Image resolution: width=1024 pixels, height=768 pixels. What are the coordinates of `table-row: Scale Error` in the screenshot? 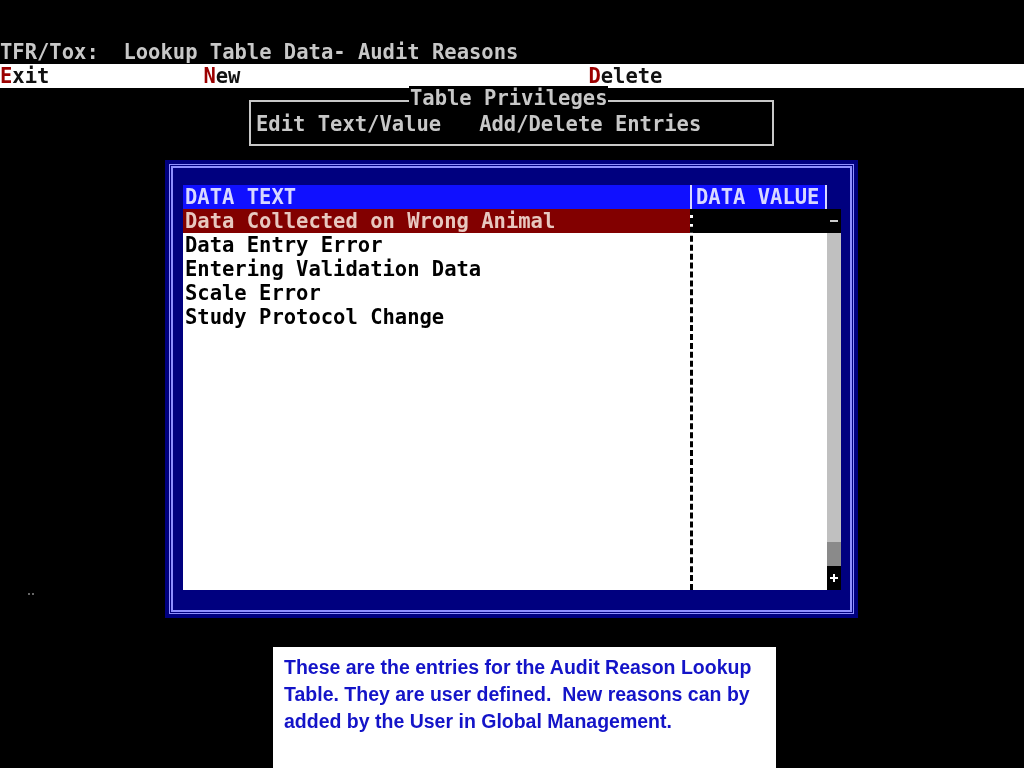 It's located at (436, 293).